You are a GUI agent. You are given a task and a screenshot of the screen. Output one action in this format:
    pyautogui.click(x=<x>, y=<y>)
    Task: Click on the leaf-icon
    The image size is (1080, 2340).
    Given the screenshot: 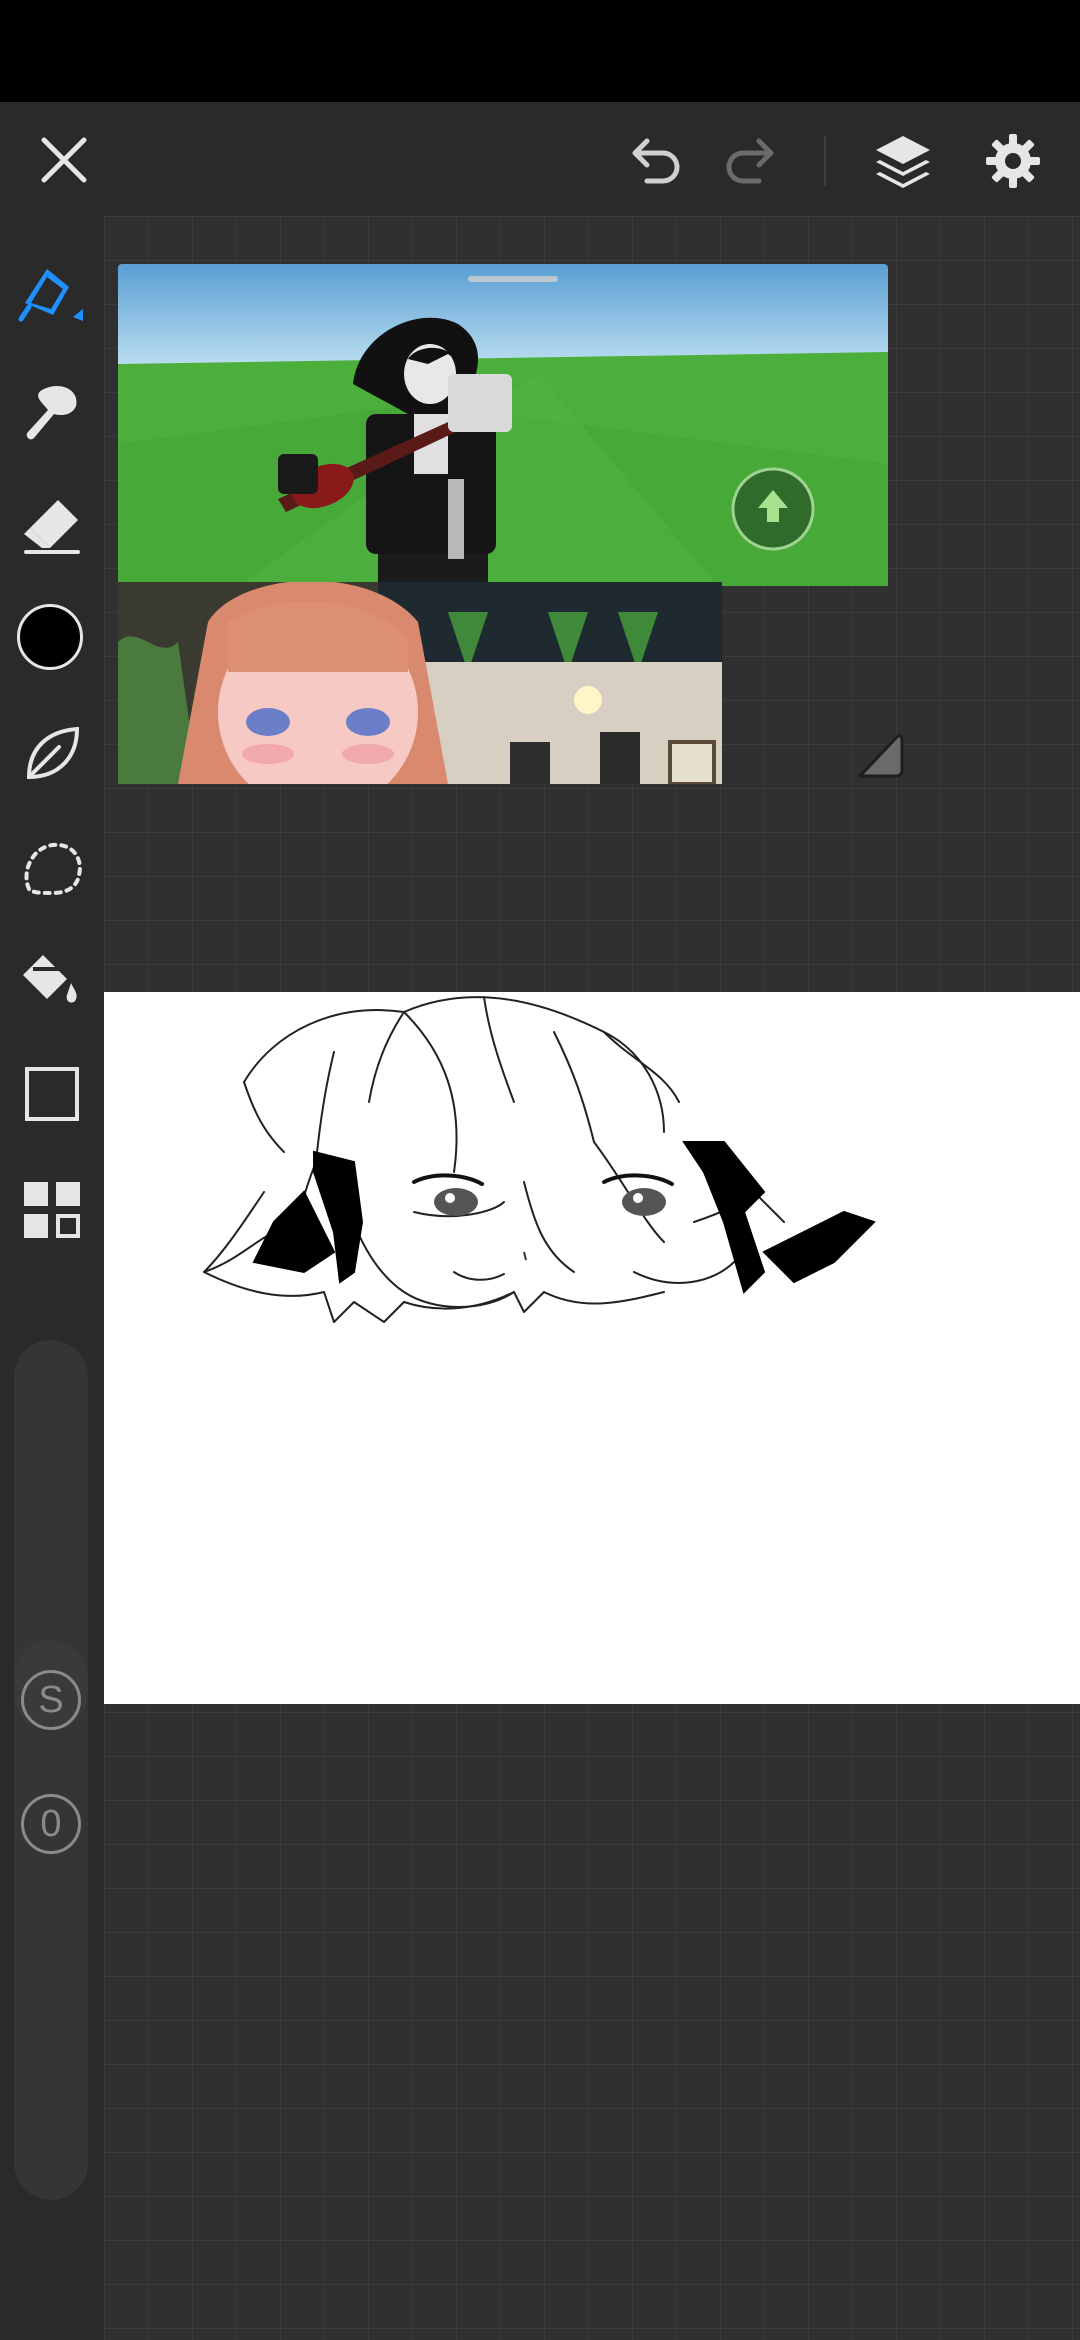 What is the action you would take?
    pyautogui.click(x=52, y=754)
    